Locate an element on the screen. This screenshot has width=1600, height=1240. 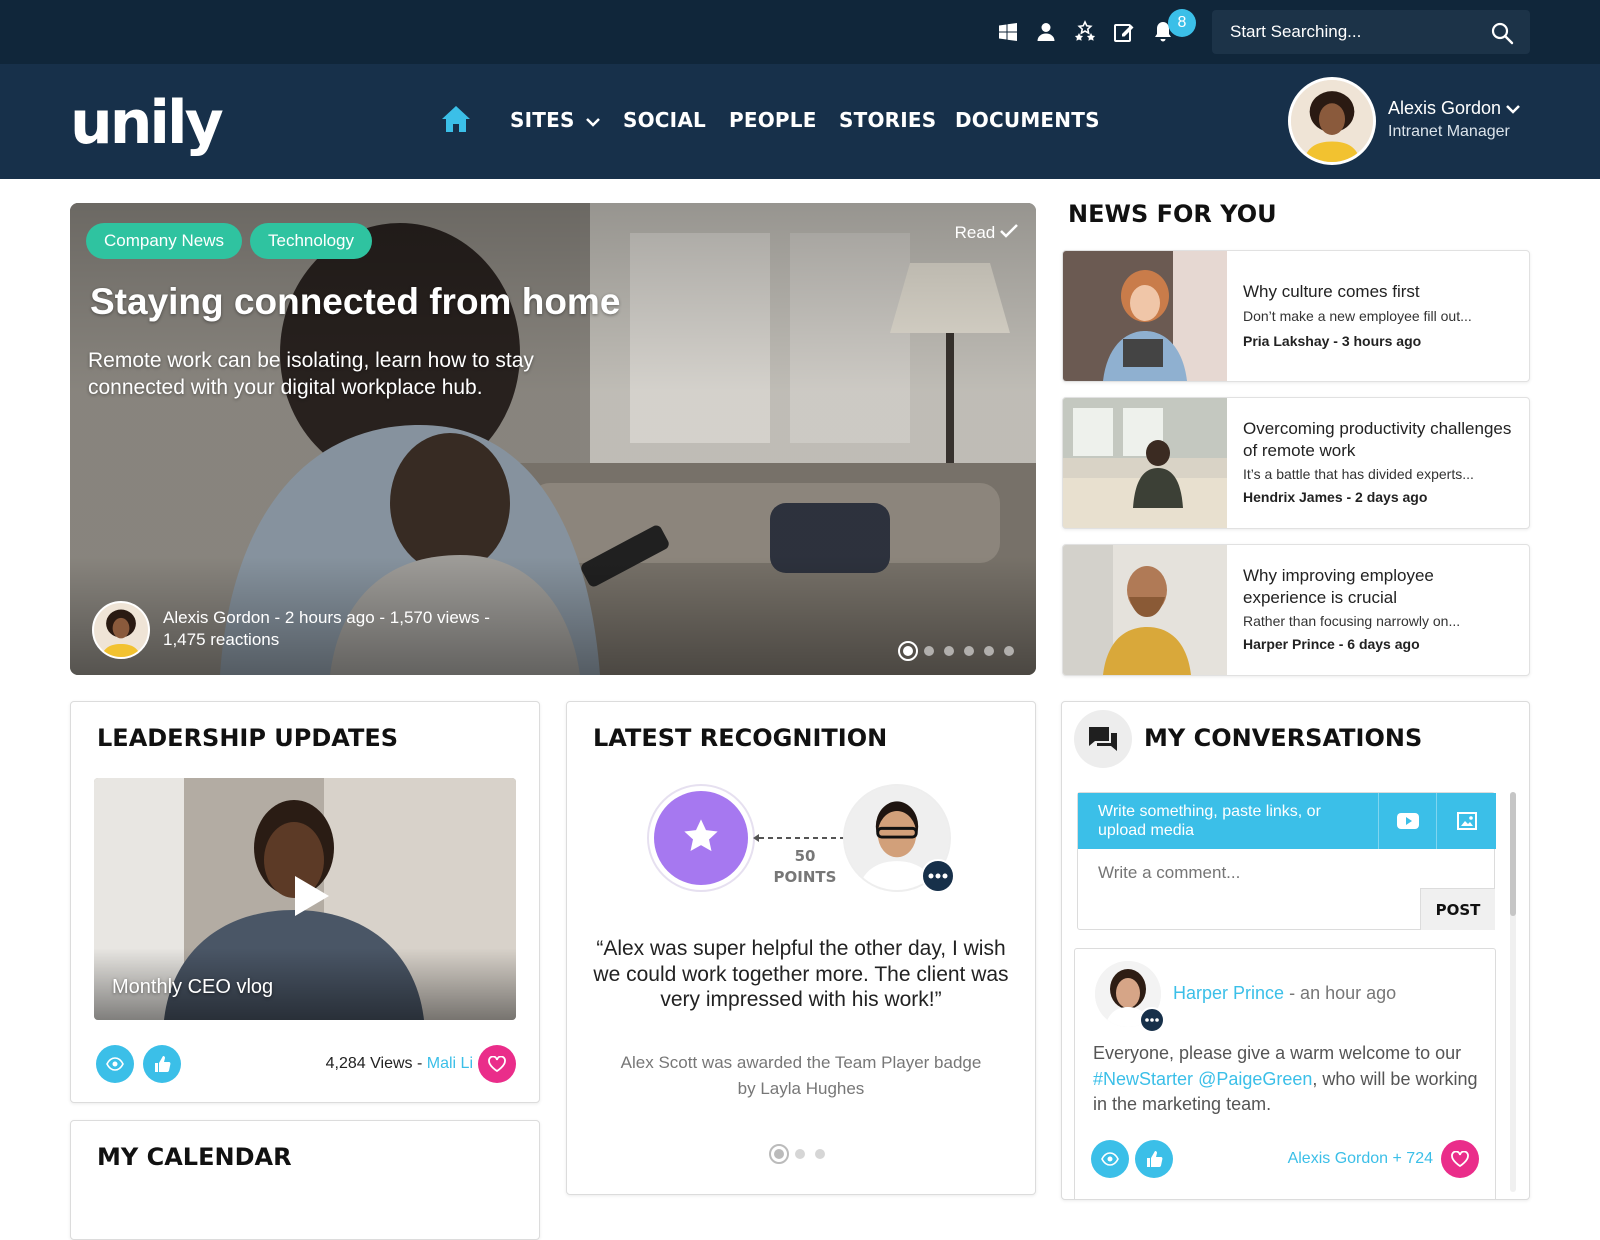
chevron-down-icon is located at coordinates (592, 122).